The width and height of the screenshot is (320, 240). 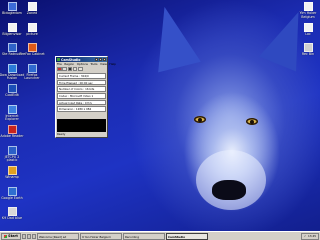 What do you see at coordinates (172, 37) in the screenshot?
I see `wallpaper-wolf-ear` at bounding box center [172, 37].